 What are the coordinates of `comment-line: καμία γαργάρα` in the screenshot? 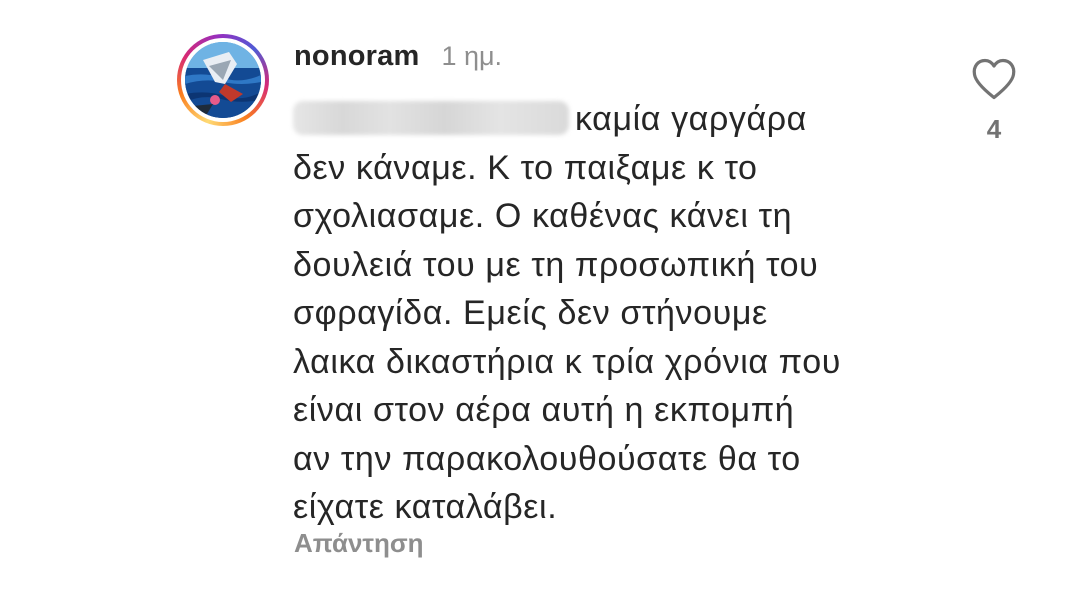 It's located at (623, 119).